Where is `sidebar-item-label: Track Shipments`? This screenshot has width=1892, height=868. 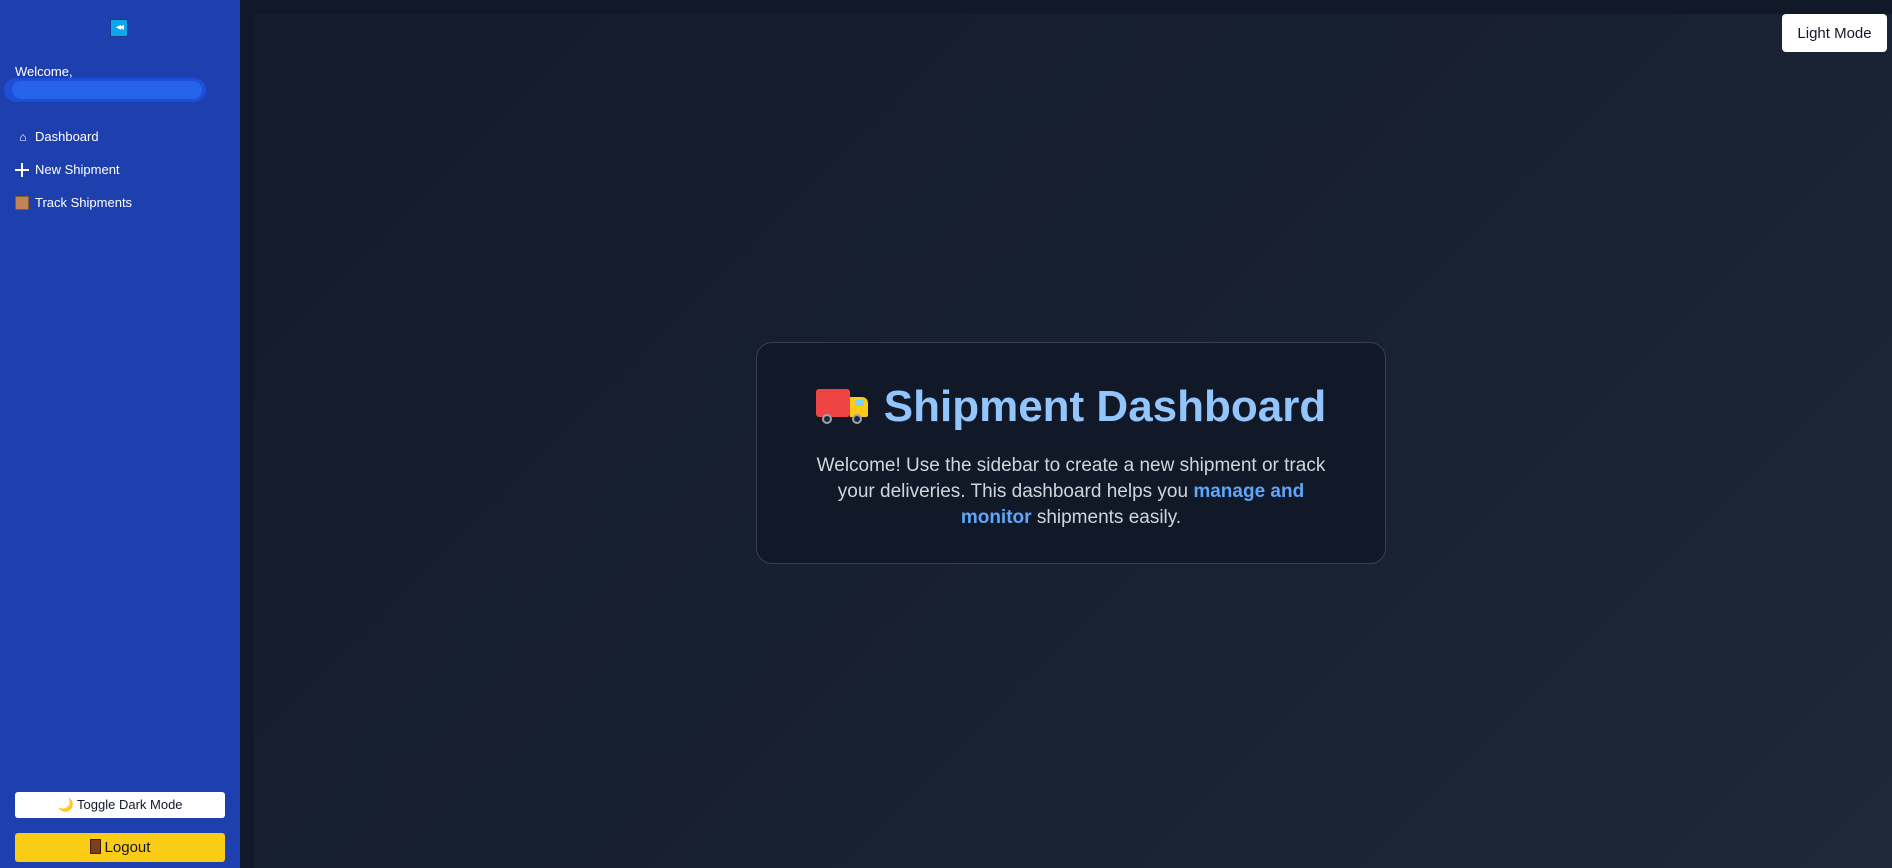 sidebar-item-label: Track Shipments is located at coordinates (84, 202).